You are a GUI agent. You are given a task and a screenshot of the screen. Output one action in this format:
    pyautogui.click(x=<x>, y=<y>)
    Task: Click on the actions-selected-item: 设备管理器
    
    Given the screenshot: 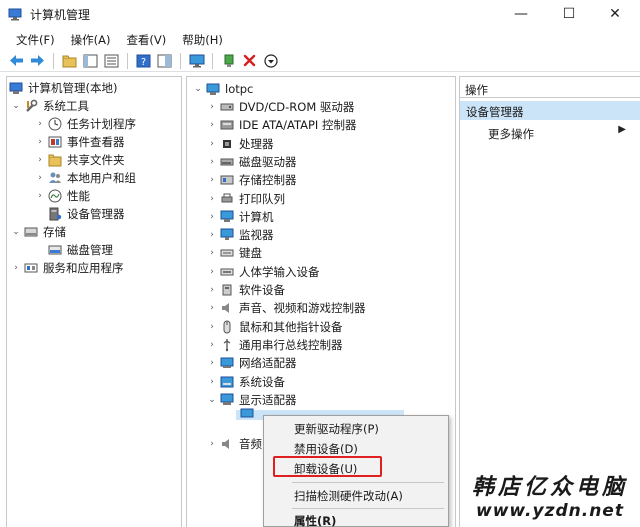 What is the action you would take?
    pyautogui.click(x=550, y=110)
    